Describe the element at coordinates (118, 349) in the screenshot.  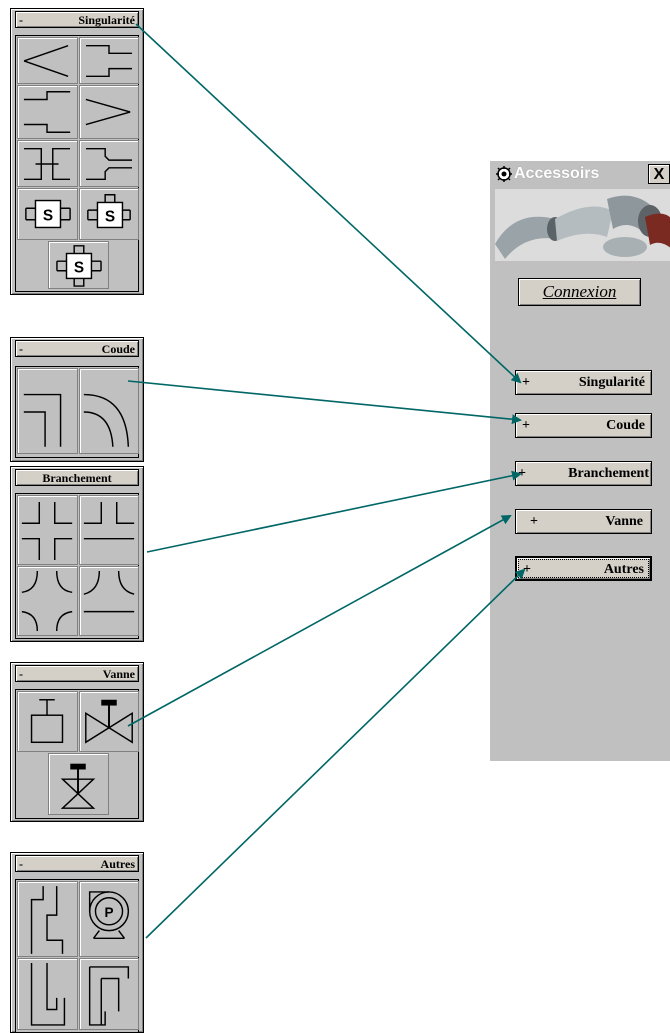
I see `coude-panel-label: Coude` at that location.